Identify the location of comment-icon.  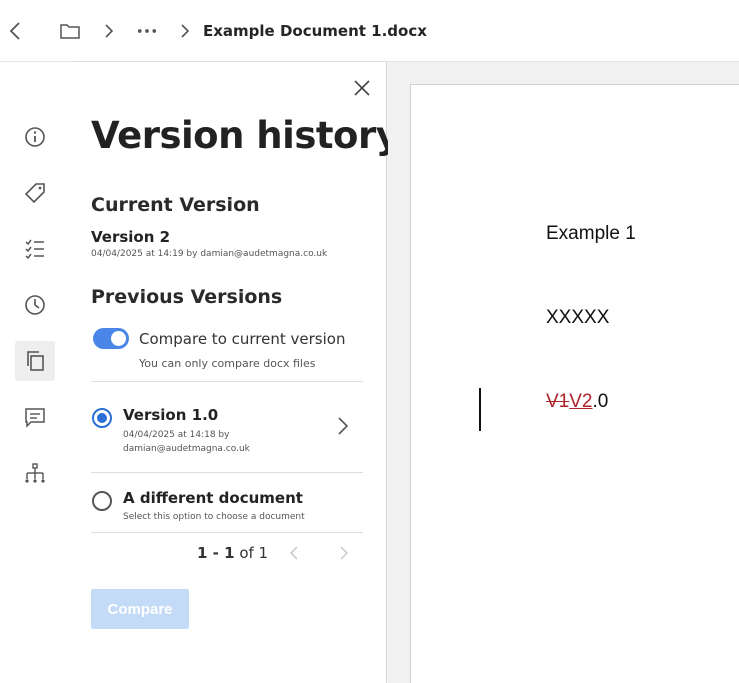
(35, 417).